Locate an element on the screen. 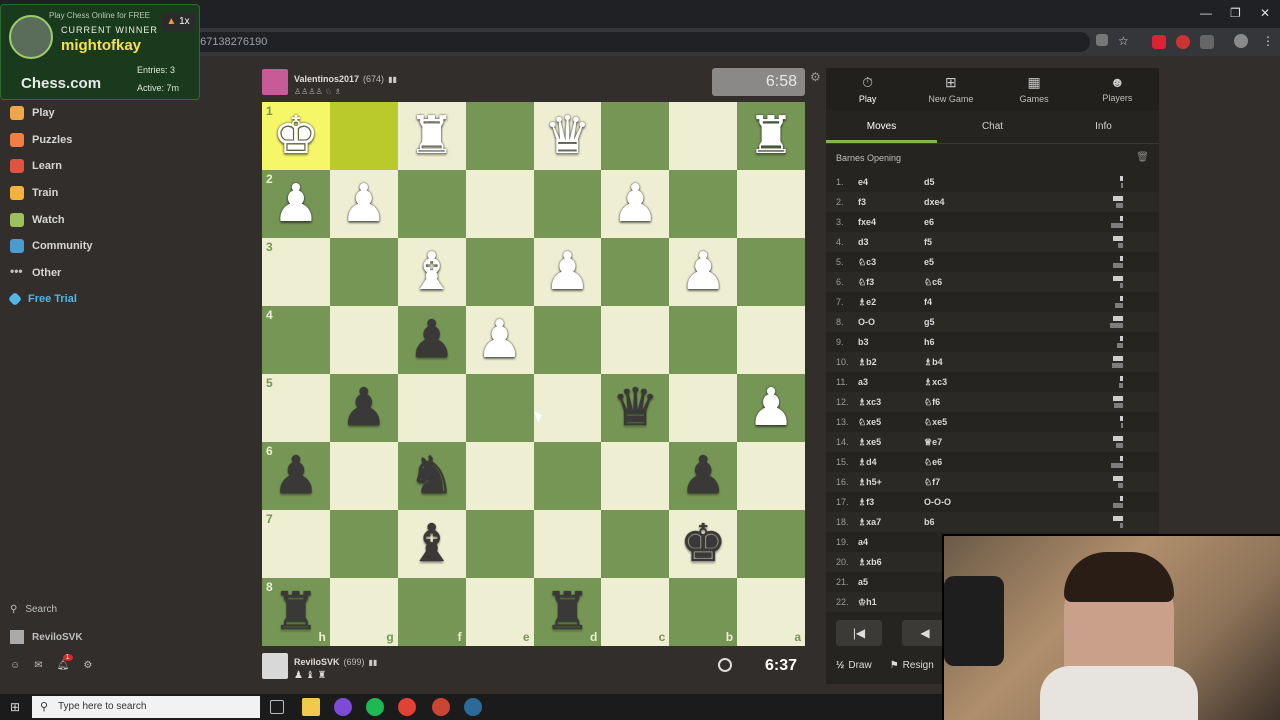  board-square: b is located at coordinates (703, 612).